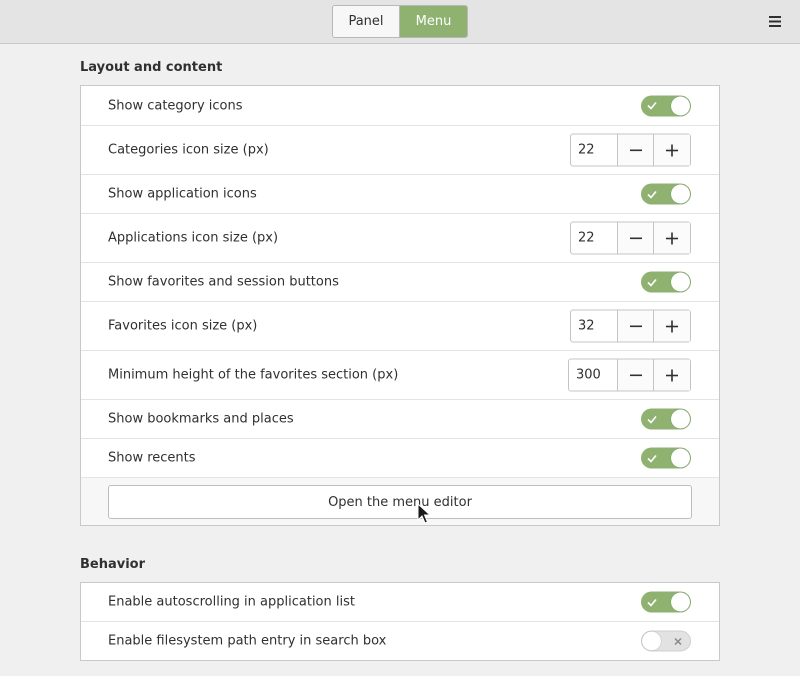 This screenshot has height=676, width=800. What do you see at coordinates (400, 238) in the screenshot?
I see `row-applications-icon-size: Applications icon size (px) 22` at bounding box center [400, 238].